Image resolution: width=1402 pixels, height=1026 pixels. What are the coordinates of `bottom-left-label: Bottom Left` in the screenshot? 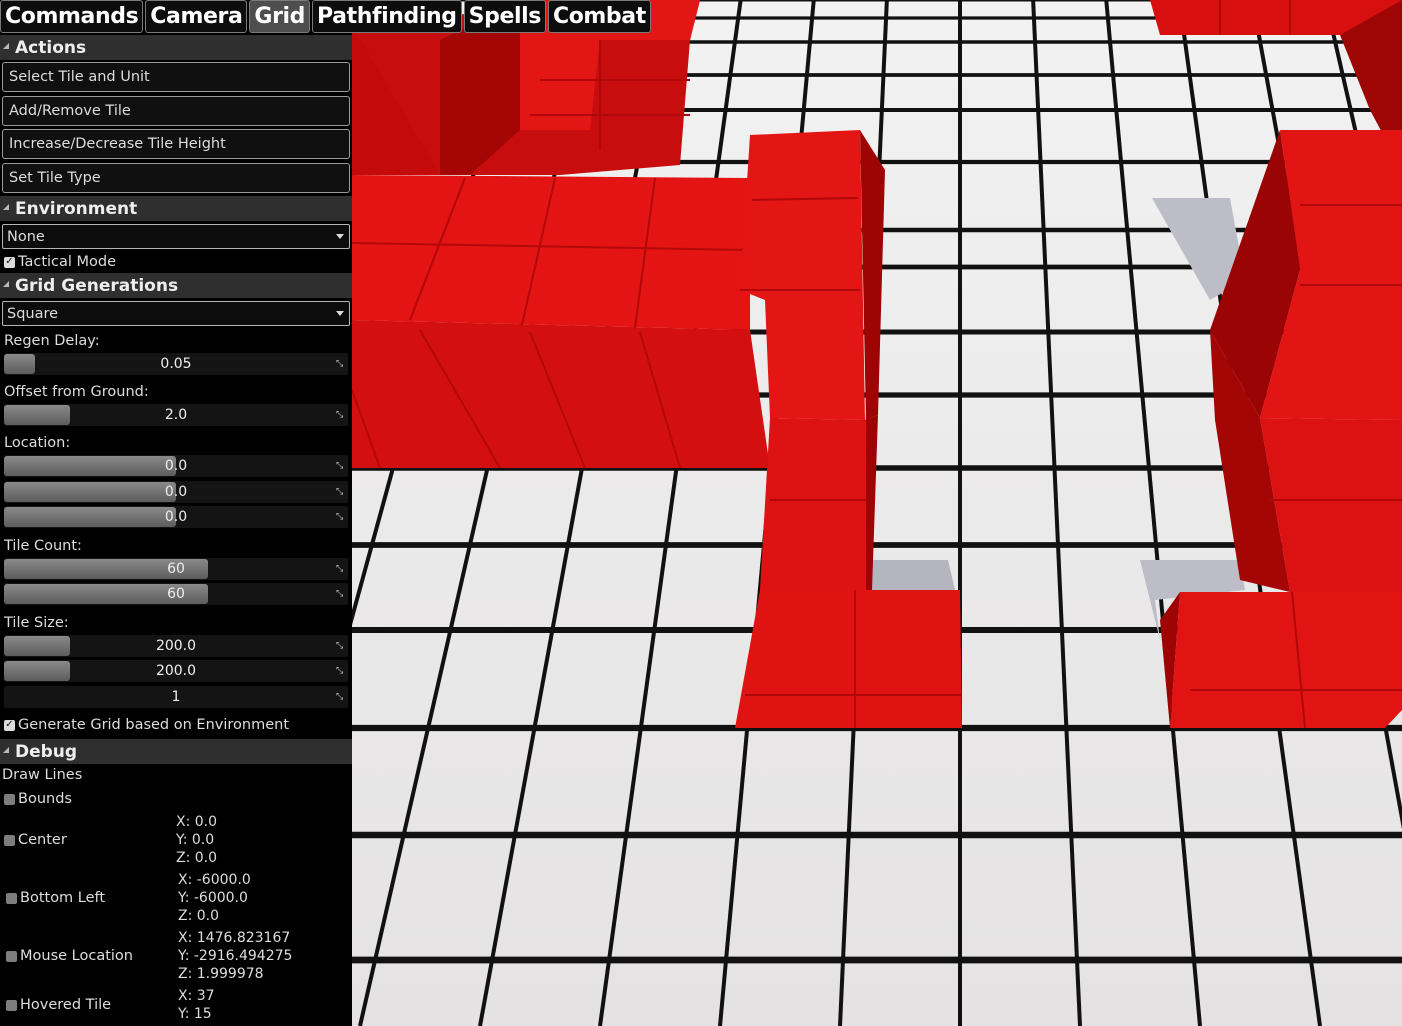 It's located at (63, 898).